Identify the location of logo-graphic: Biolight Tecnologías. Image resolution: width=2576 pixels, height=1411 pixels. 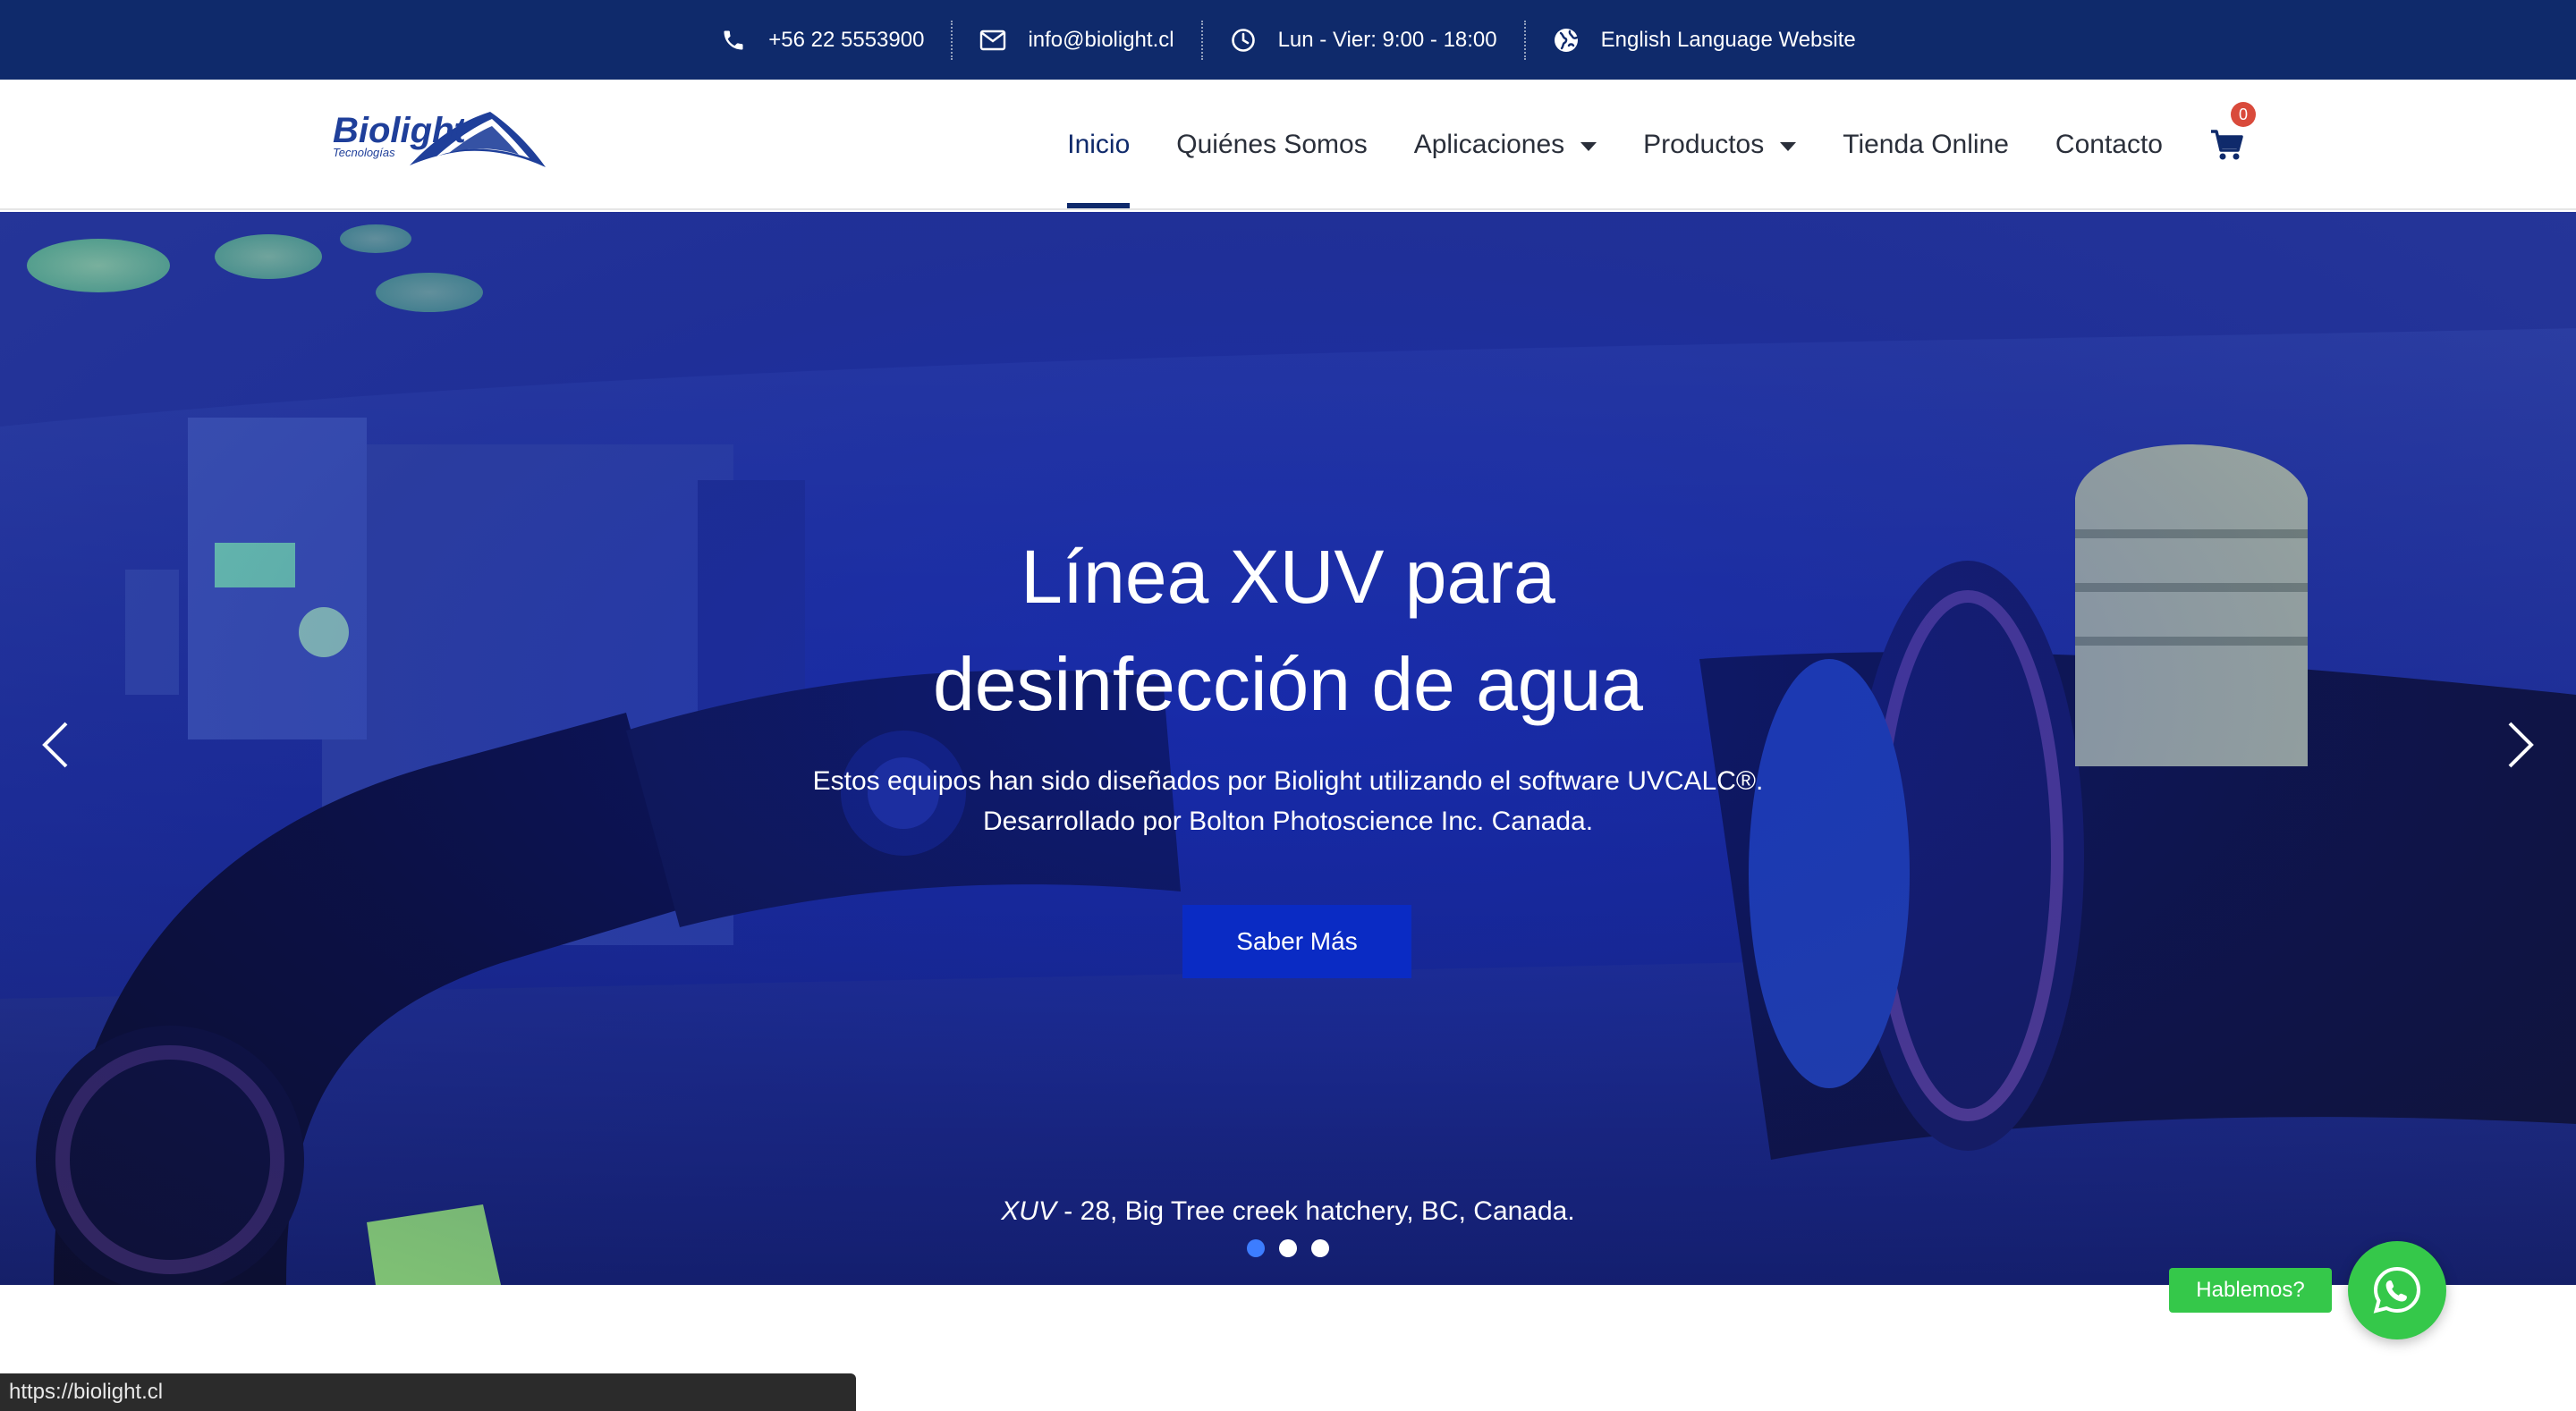
(439, 139).